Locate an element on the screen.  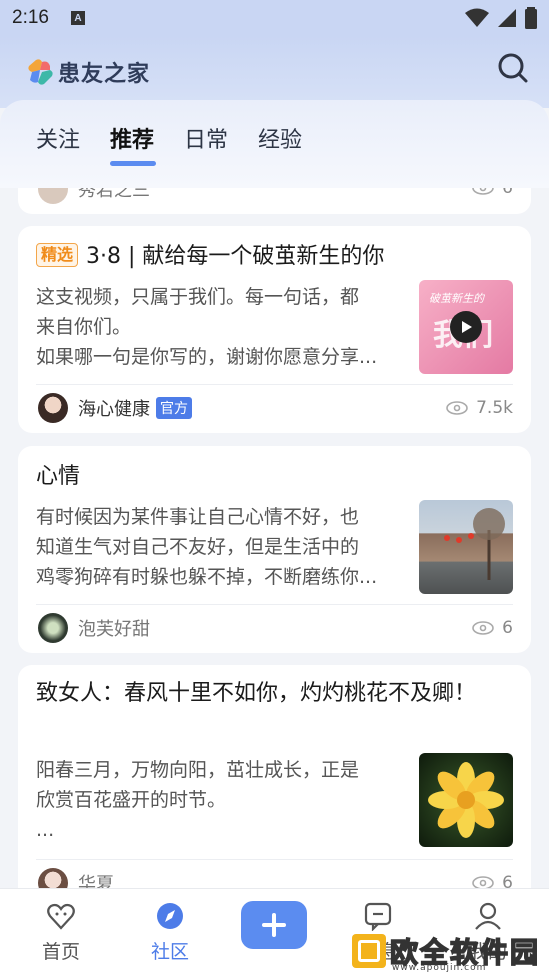
post-author: 秀若之三 is located at coordinates (94, 196).